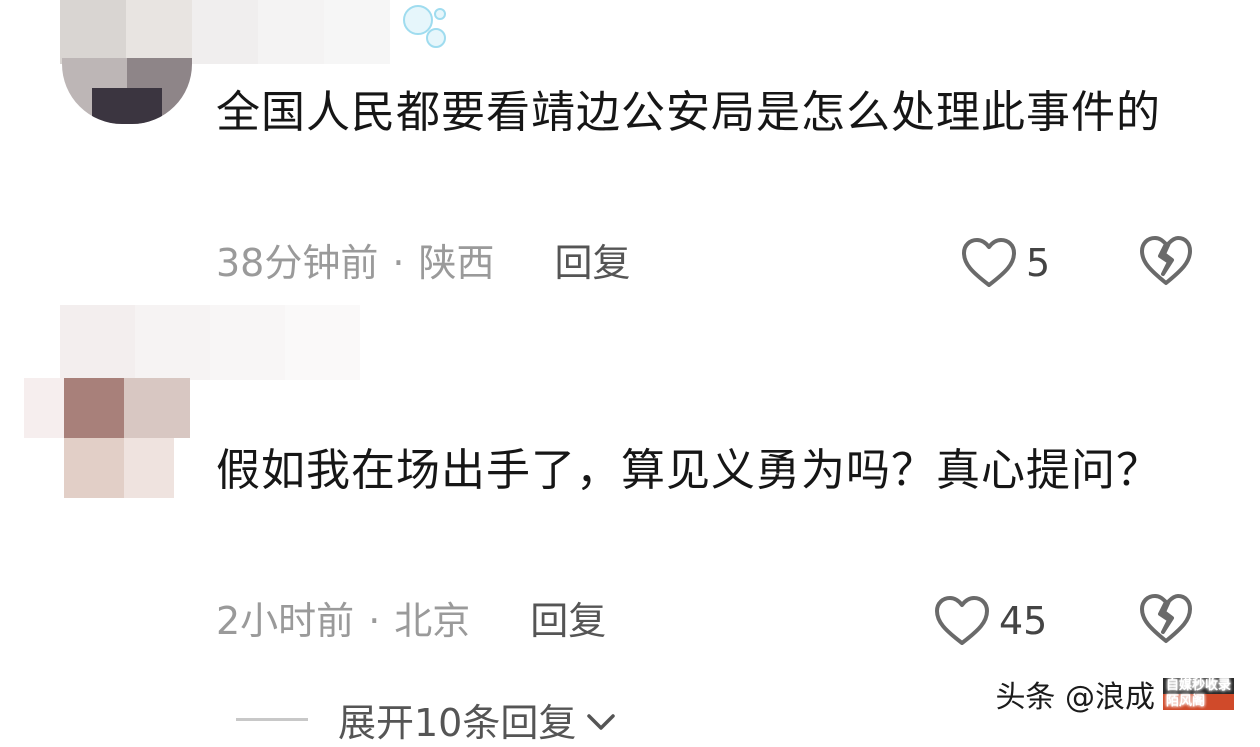 The height and width of the screenshot is (747, 1260). What do you see at coordinates (423, 28) in the screenshot?
I see `bubble-decoration-icon` at bounding box center [423, 28].